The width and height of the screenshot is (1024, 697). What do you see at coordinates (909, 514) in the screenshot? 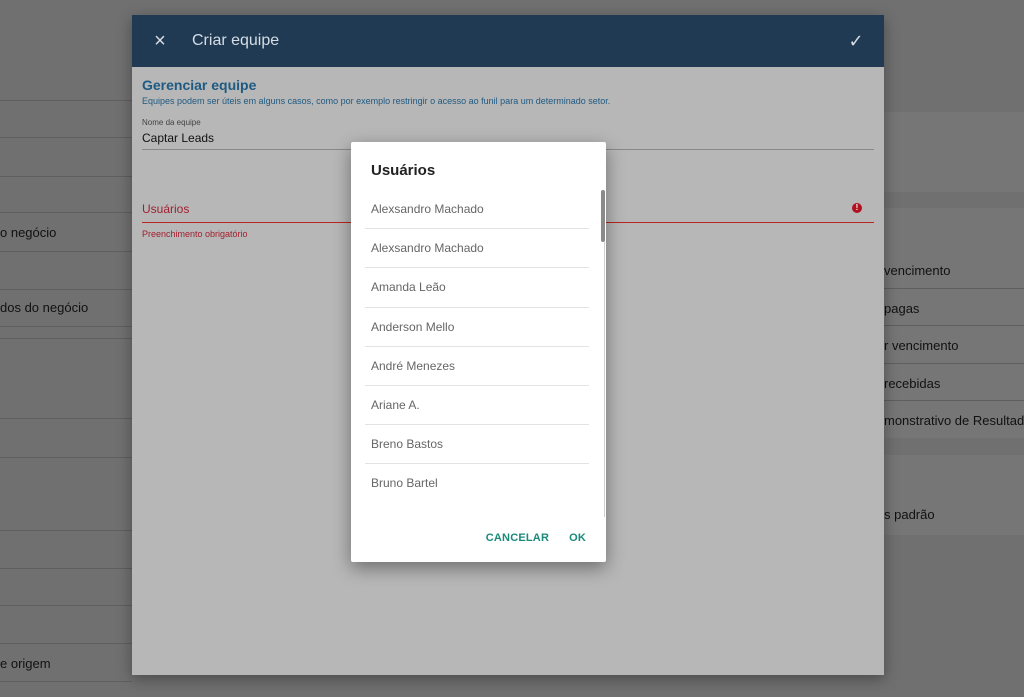
I see `bg-right-item: s padrão` at bounding box center [909, 514].